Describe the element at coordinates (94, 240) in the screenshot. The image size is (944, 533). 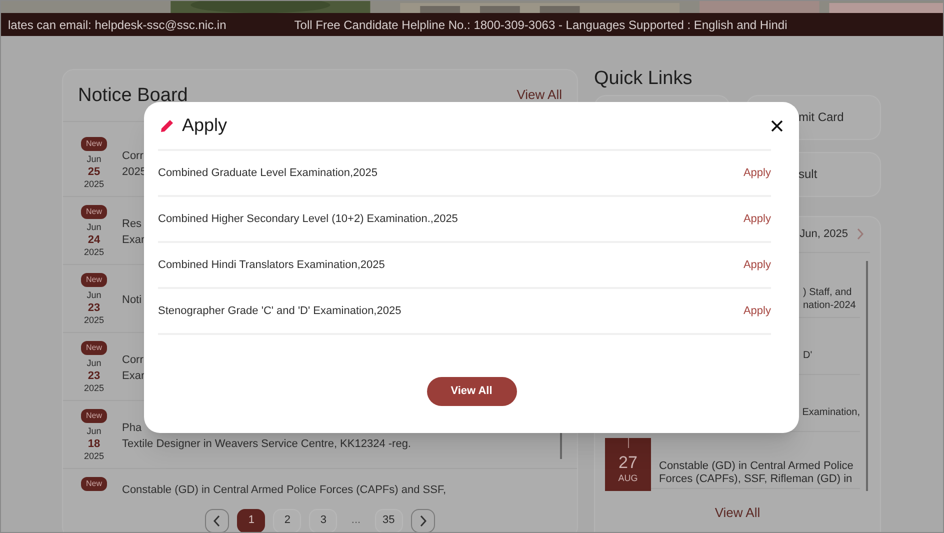
I see `notice-day: 24` at that location.